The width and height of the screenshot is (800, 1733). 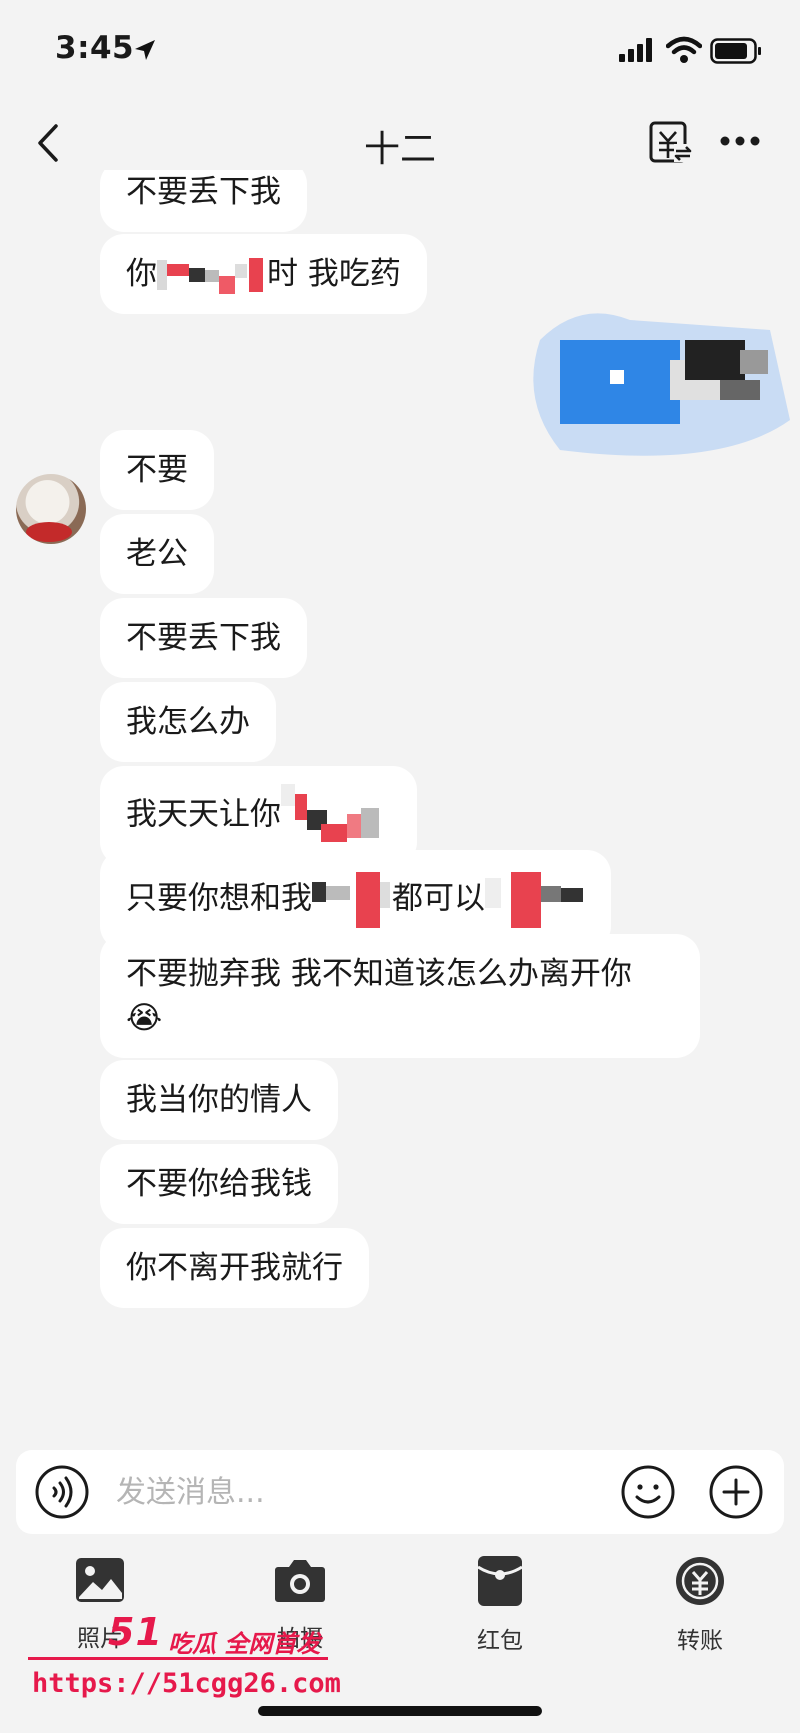 I want to click on message-bubble: 我怎么办, so click(x=188, y=722).